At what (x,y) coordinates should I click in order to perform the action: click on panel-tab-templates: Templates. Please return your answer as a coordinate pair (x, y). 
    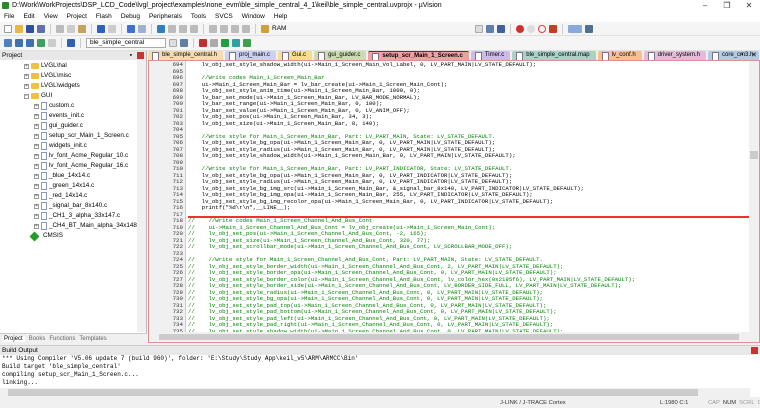
    Looking at the image, I should click on (92, 339).